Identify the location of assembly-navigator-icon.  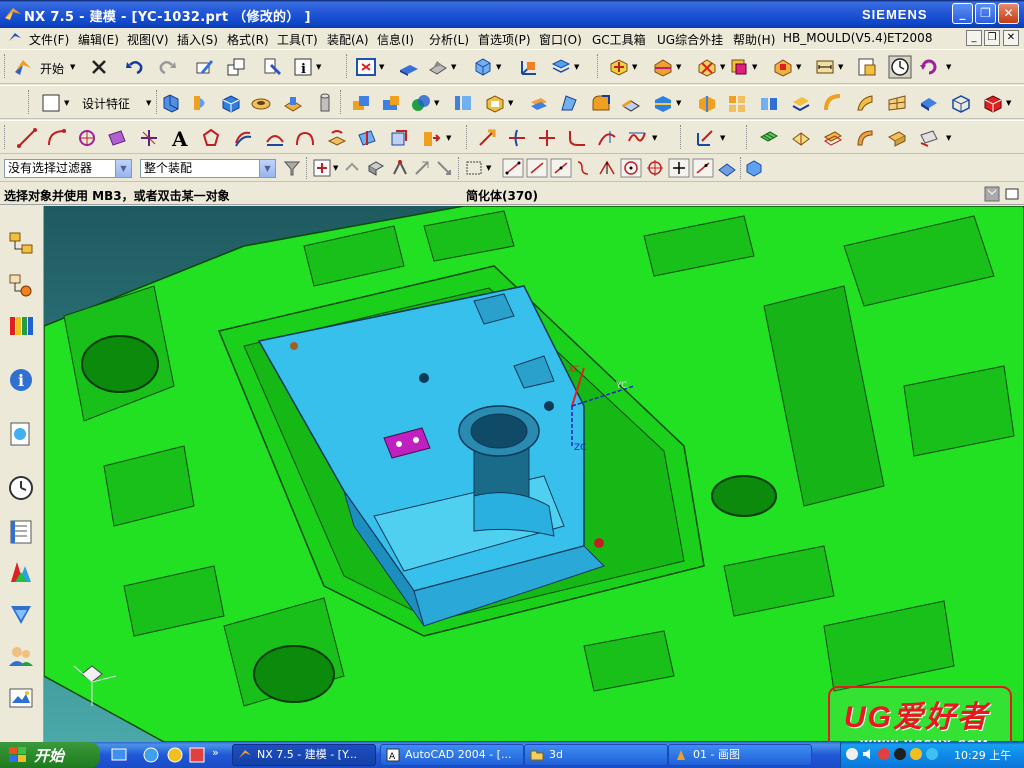
(21, 244).